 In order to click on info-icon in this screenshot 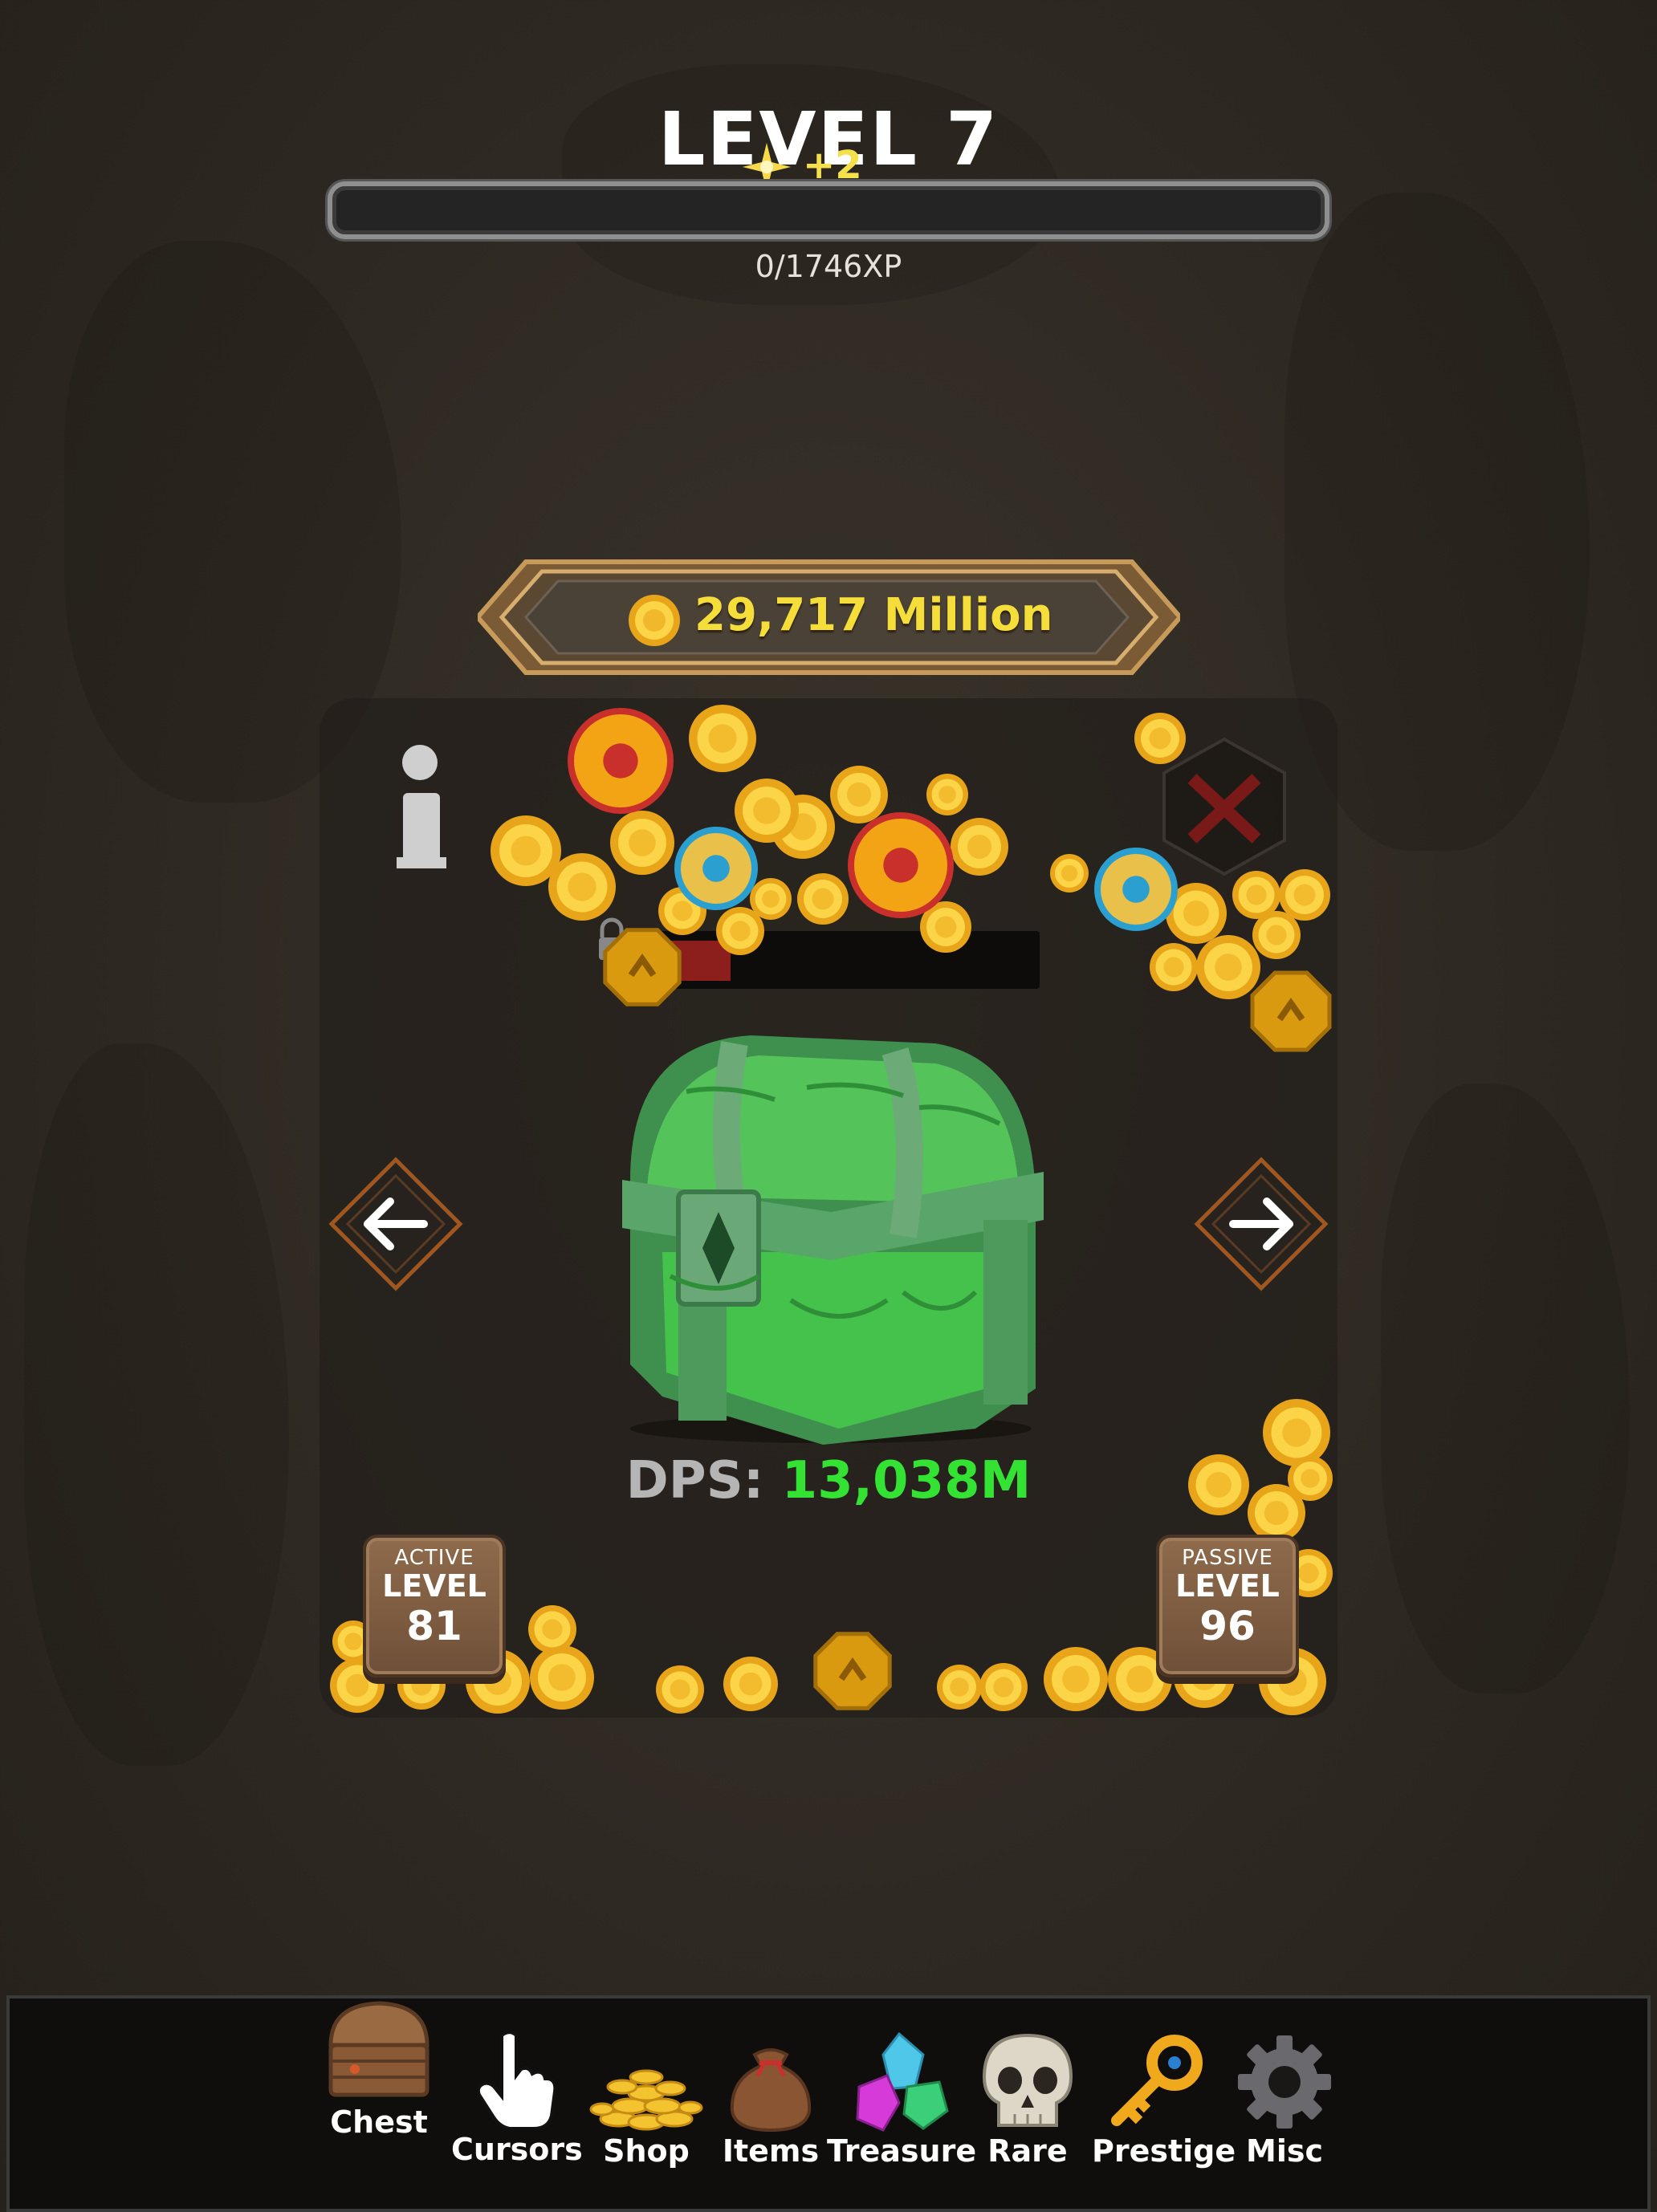, I will do `click(420, 811)`.